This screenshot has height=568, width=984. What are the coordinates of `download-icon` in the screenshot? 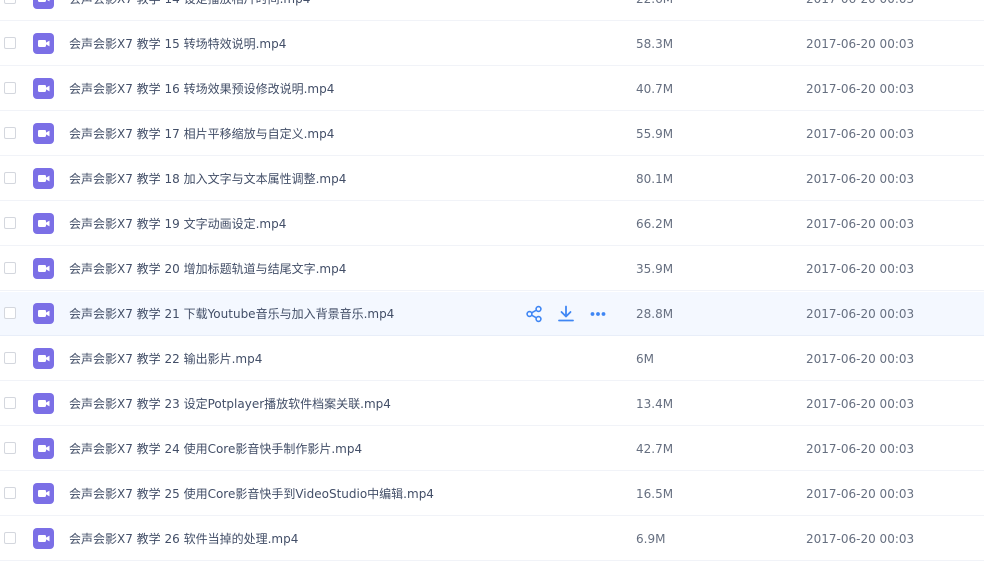 It's located at (566, 314).